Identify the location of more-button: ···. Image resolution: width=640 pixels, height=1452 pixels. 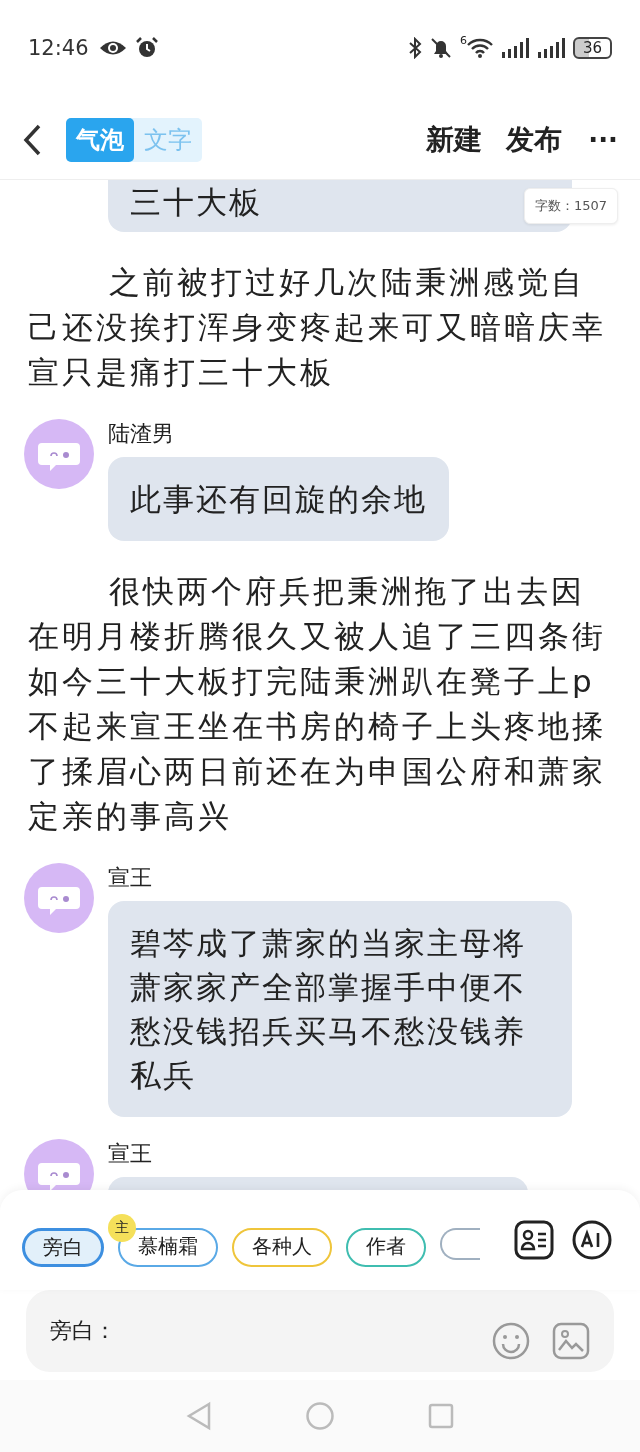
(603, 139).